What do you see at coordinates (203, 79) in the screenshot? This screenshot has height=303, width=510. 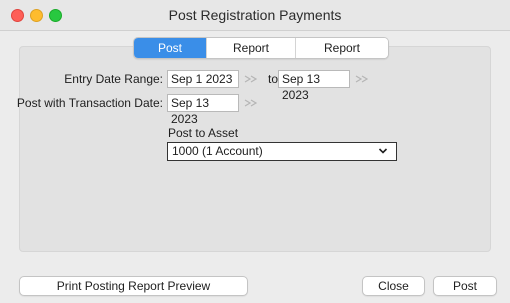 I see `entry-date-from-field: Sep 1 2023` at bounding box center [203, 79].